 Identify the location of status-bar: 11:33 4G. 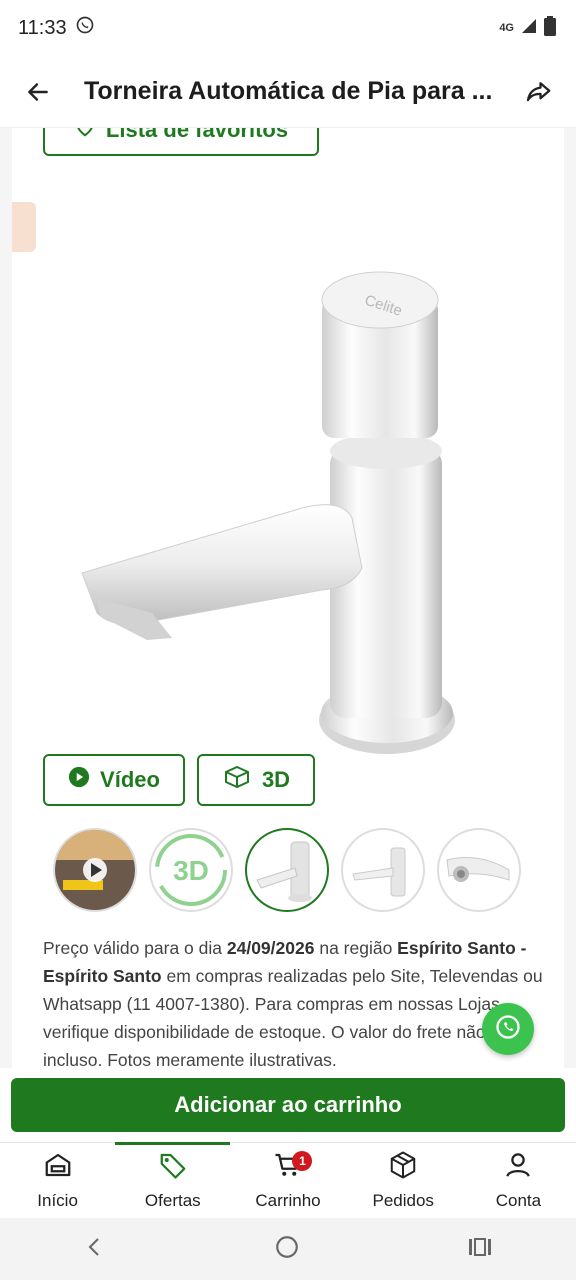
(288, 28).